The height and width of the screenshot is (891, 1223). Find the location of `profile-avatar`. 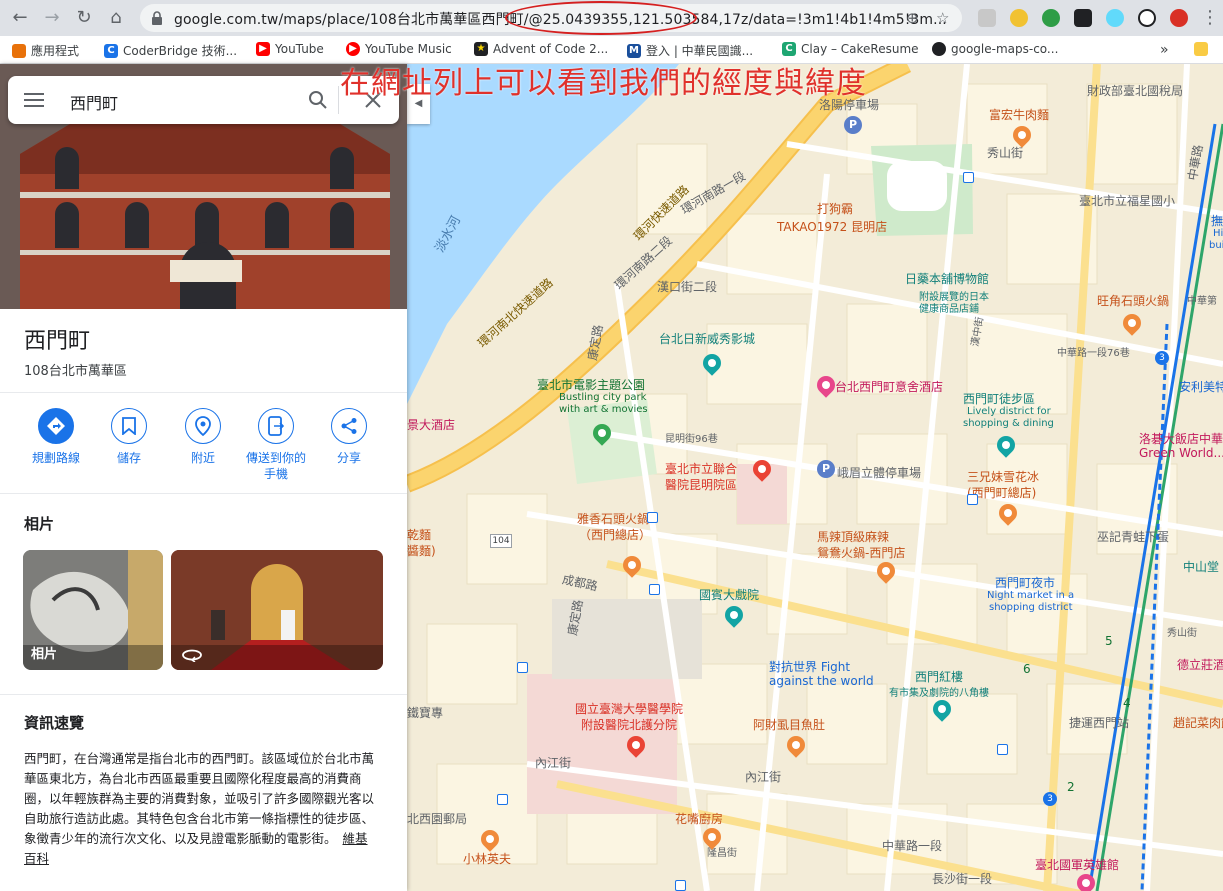

profile-avatar is located at coordinates (1179, 18).